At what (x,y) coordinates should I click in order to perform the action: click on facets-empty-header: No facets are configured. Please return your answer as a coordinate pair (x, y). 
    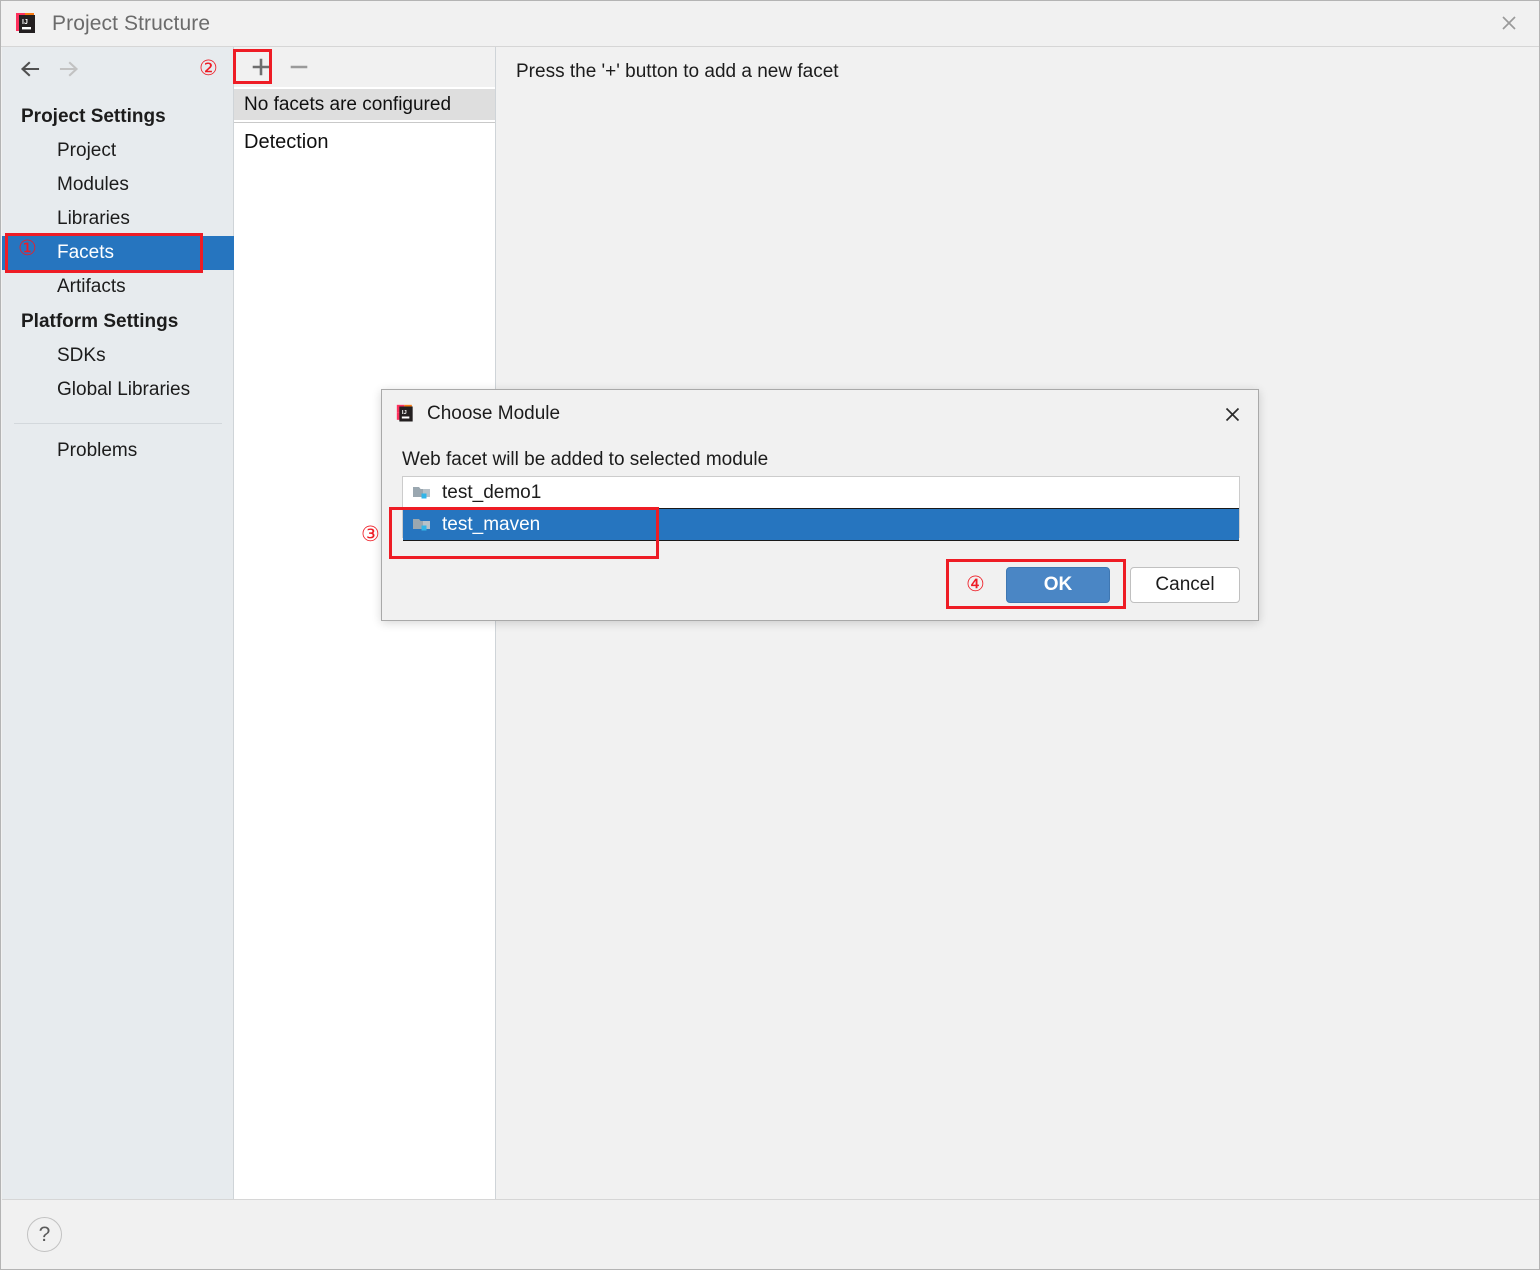
    Looking at the image, I should click on (364, 104).